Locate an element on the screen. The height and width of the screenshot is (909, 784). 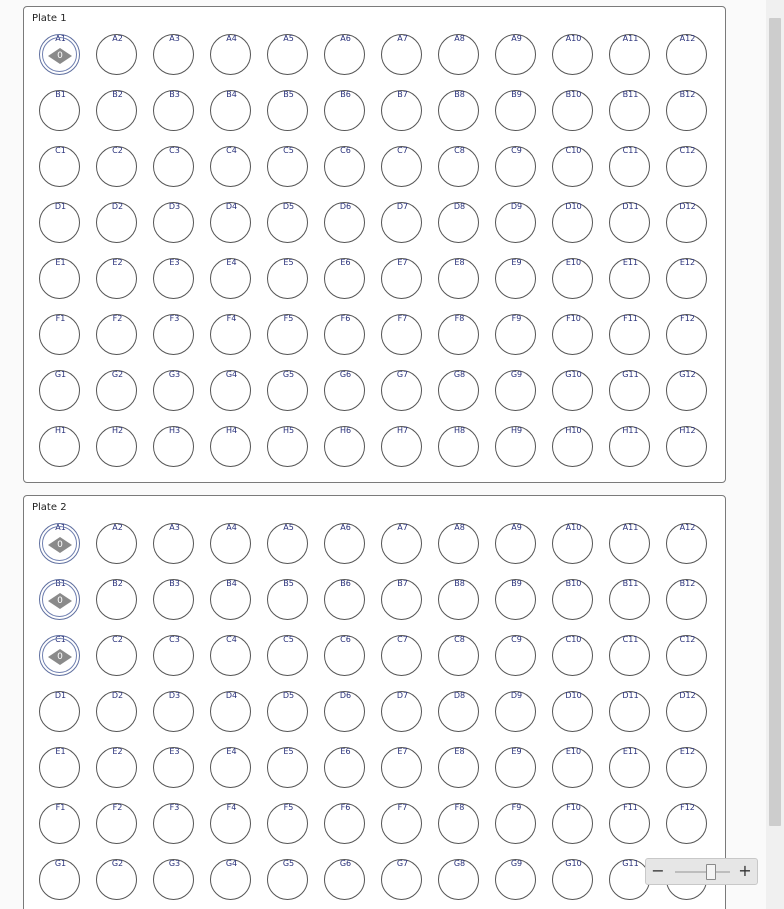
zoom-out-button: − is located at coordinates (658, 871).